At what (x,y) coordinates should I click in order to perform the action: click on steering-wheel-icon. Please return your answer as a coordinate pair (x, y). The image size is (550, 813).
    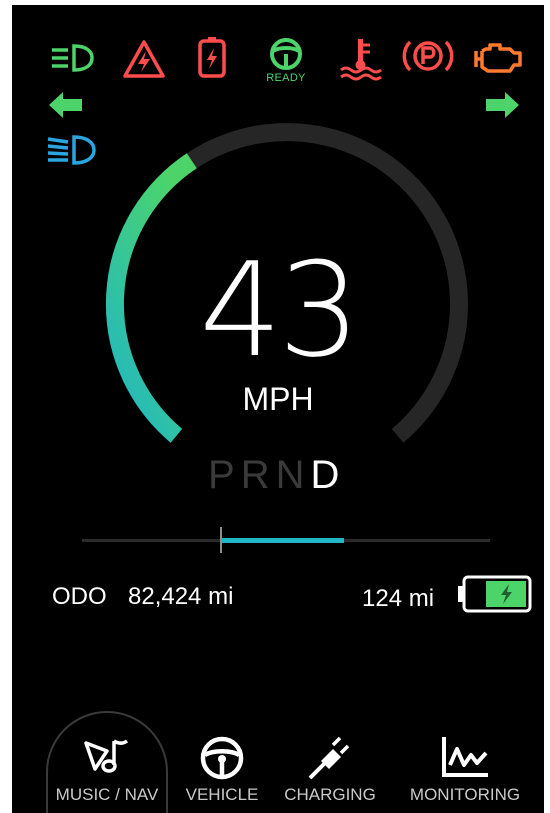
    Looking at the image, I should click on (222, 760).